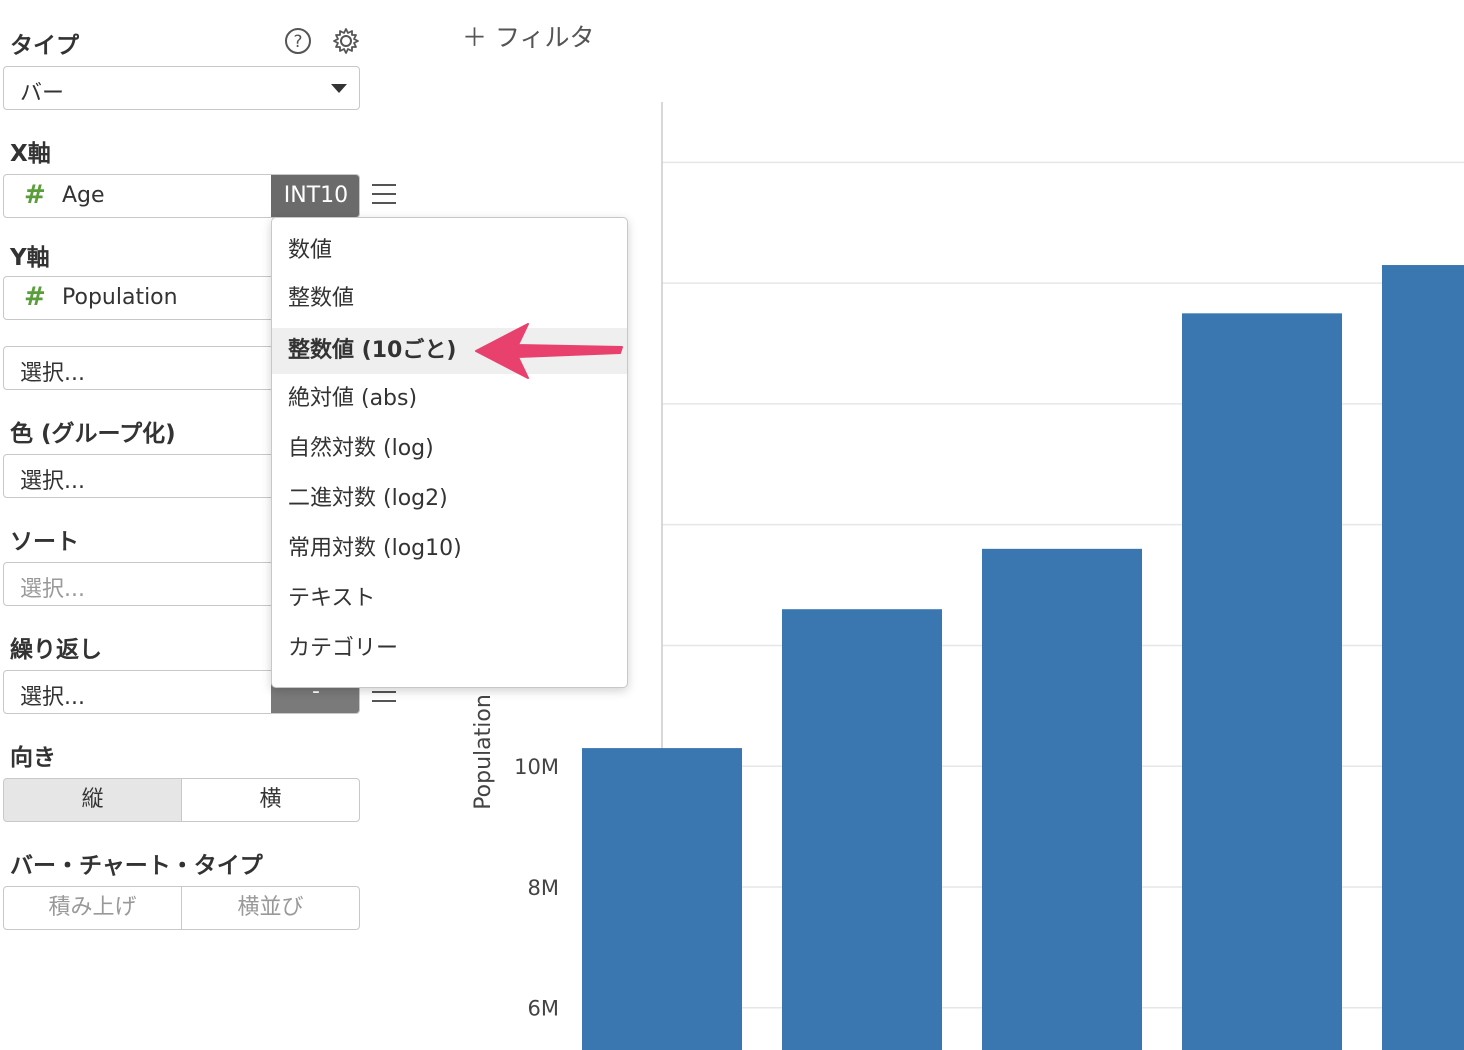  Describe the element at coordinates (449, 449) in the screenshot. I see `dropdown-item-4: 自然対数 (log)` at that location.